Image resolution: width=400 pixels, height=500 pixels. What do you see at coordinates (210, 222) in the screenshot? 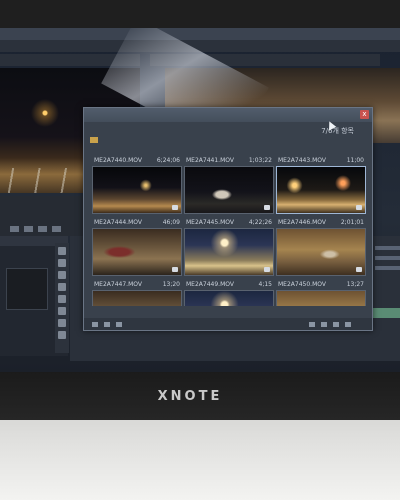
I see `clip-name: ME2A7445.MOV` at bounding box center [210, 222].